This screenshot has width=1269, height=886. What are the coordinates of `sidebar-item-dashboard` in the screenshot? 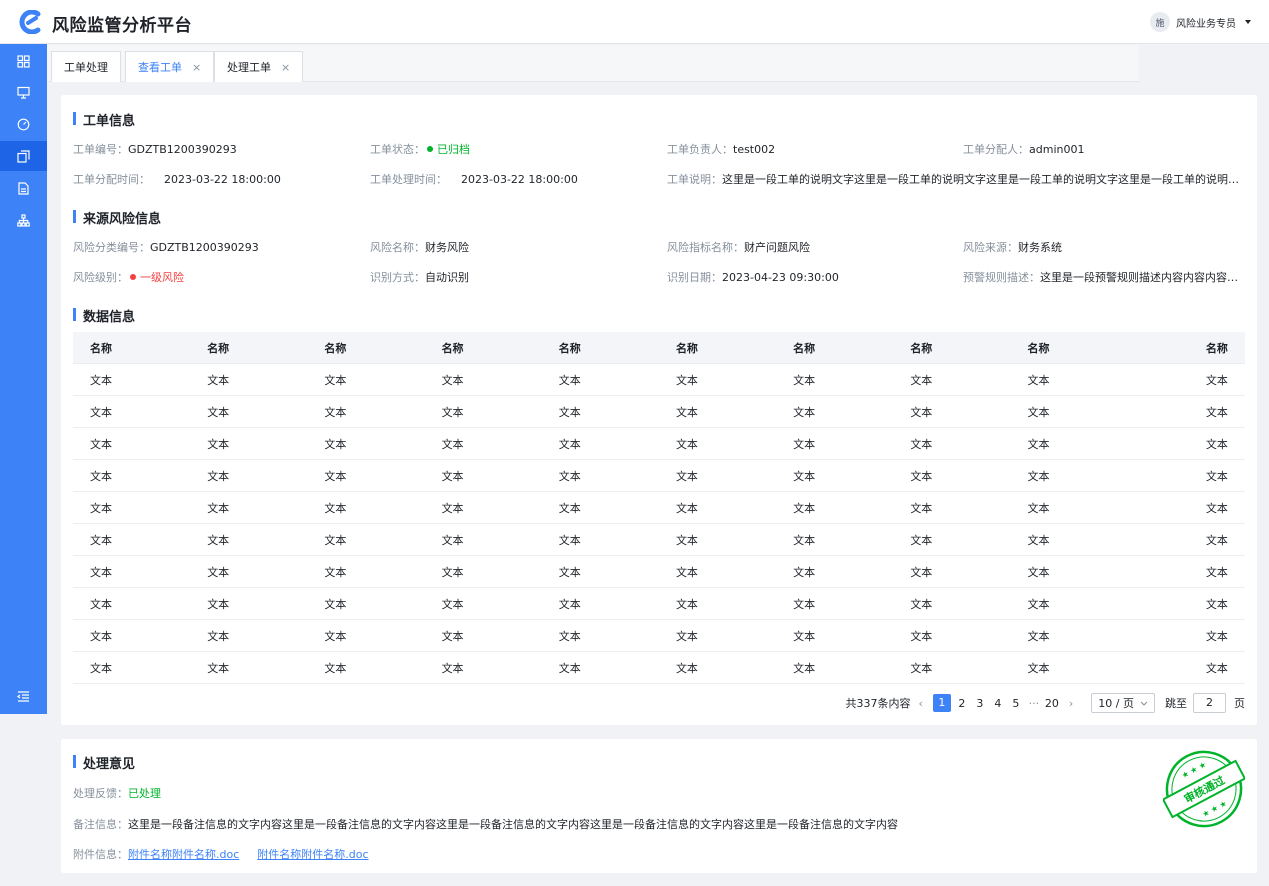 It's located at (23, 124).